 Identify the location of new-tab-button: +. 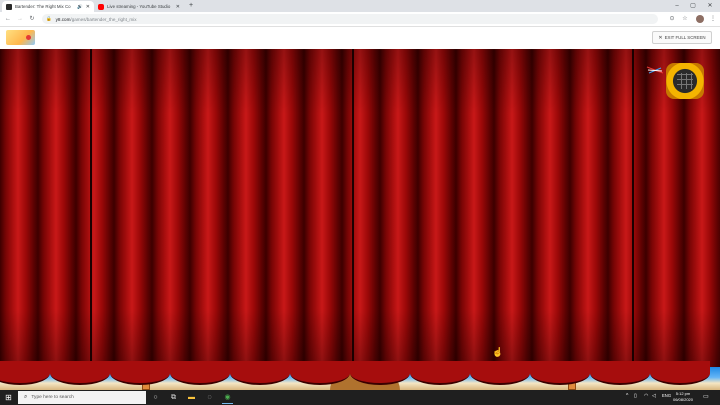
(191, 6).